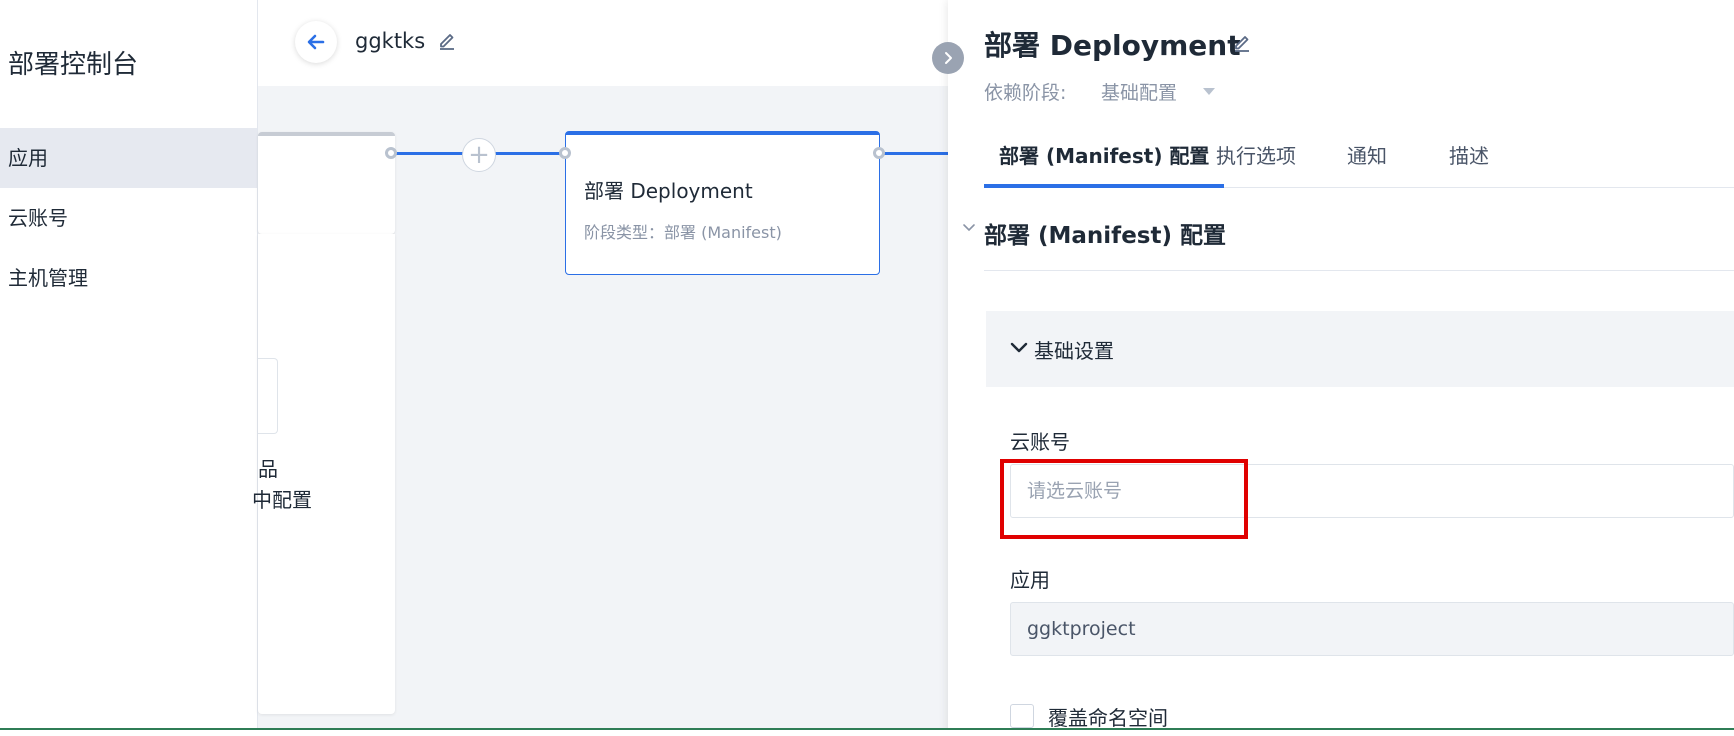 The height and width of the screenshot is (736, 1734). Describe the element at coordinates (268, 396) in the screenshot. I see `stage-list-decoration` at that location.